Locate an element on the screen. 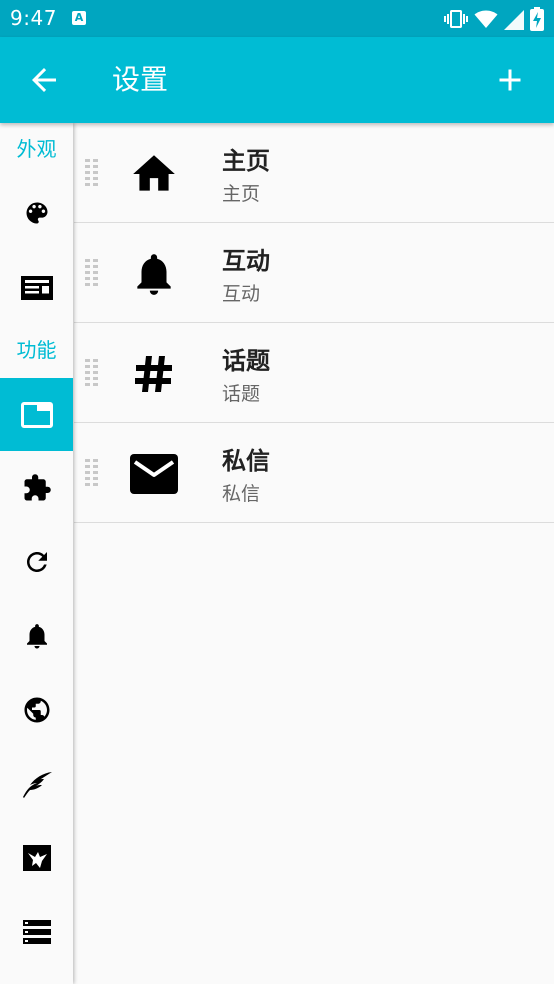 This screenshot has height=984, width=554. newspaper-icon is located at coordinates (36, 287).